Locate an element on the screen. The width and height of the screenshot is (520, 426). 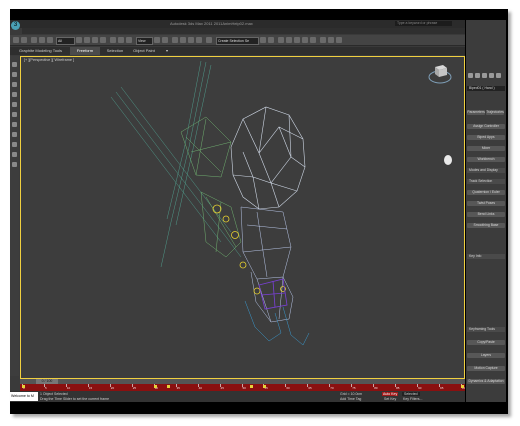
cube-icon is located at coordinates (14, 84).